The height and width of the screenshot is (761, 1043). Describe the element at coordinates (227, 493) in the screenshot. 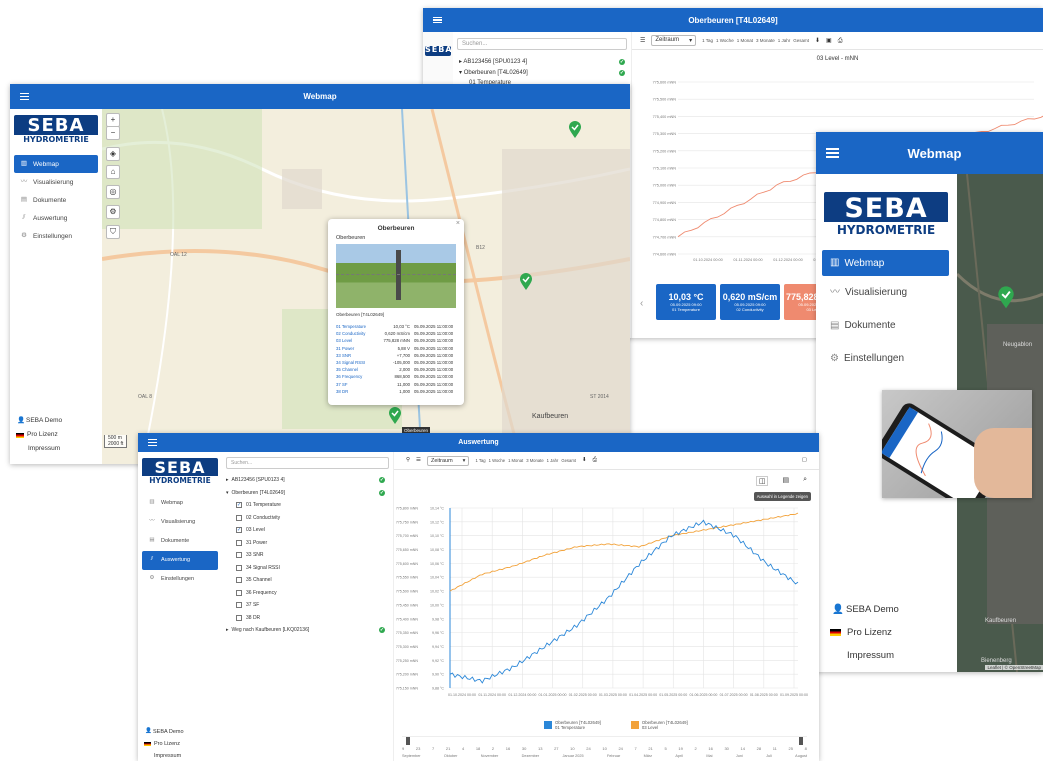

I see `expand-icon: ▾` at that location.